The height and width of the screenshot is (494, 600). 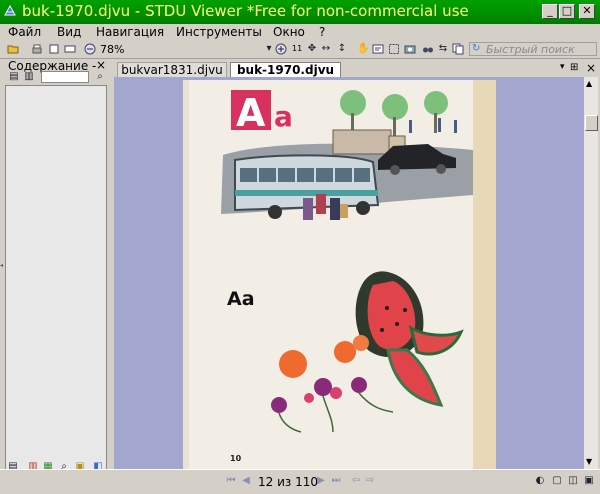 I want to click on contrast-icon: ◐, so click(x=540, y=481).